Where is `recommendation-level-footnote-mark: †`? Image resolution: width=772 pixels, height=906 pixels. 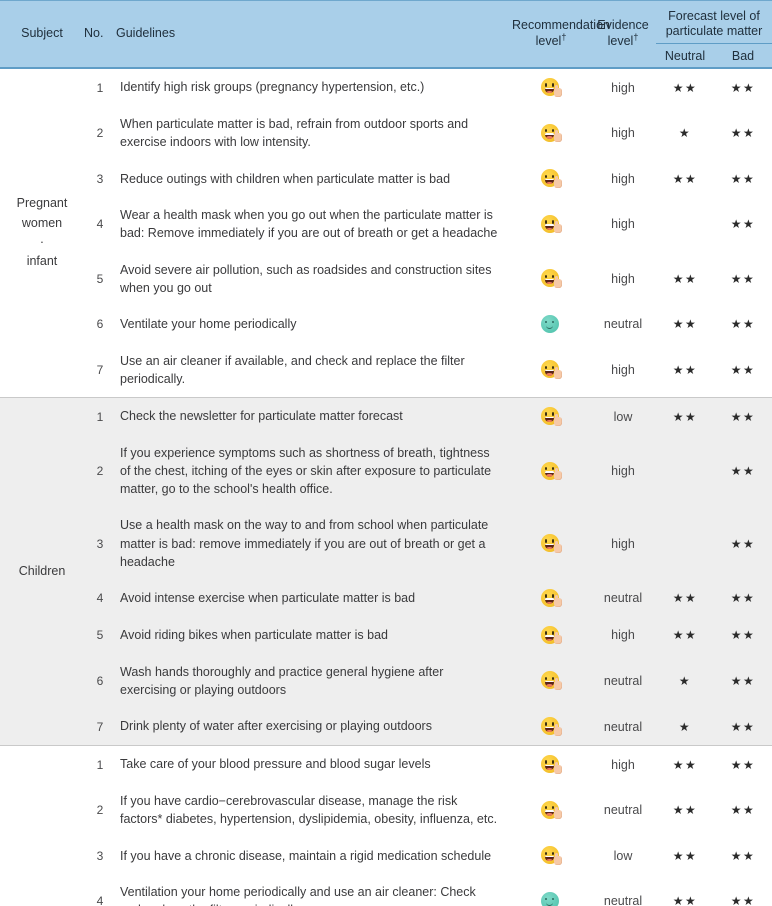
recommendation-level-footnote-mark: † is located at coordinates (564, 36).